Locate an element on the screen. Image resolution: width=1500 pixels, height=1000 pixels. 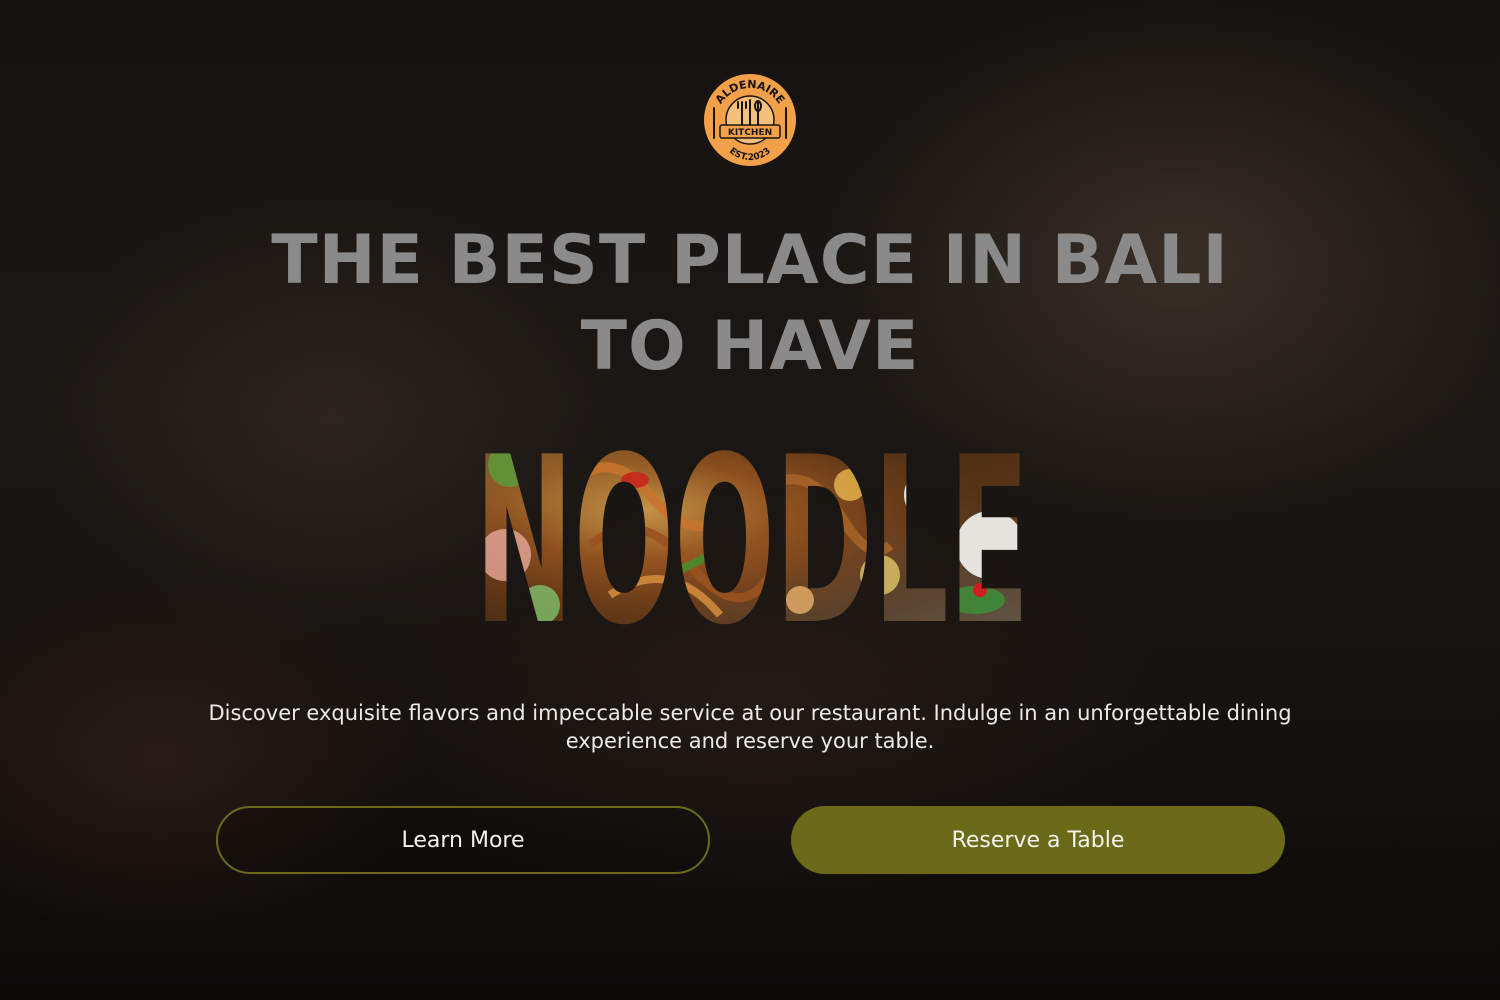
logo-banner-text: KITCHEN is located at coordinates (750, 133).